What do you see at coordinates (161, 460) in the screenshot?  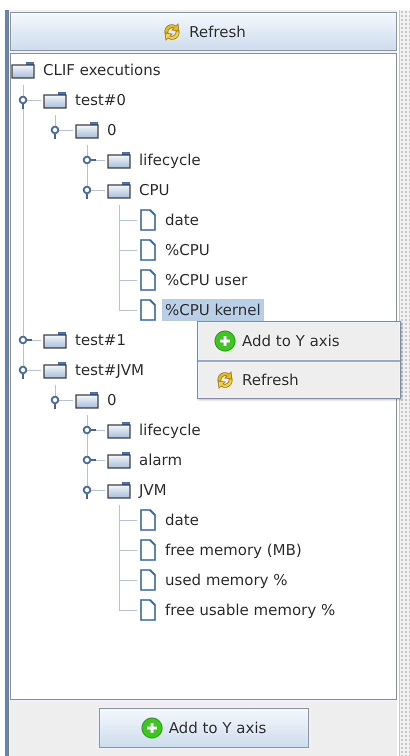 I see `tree-node: alarm` at bounding box center [161, 460].